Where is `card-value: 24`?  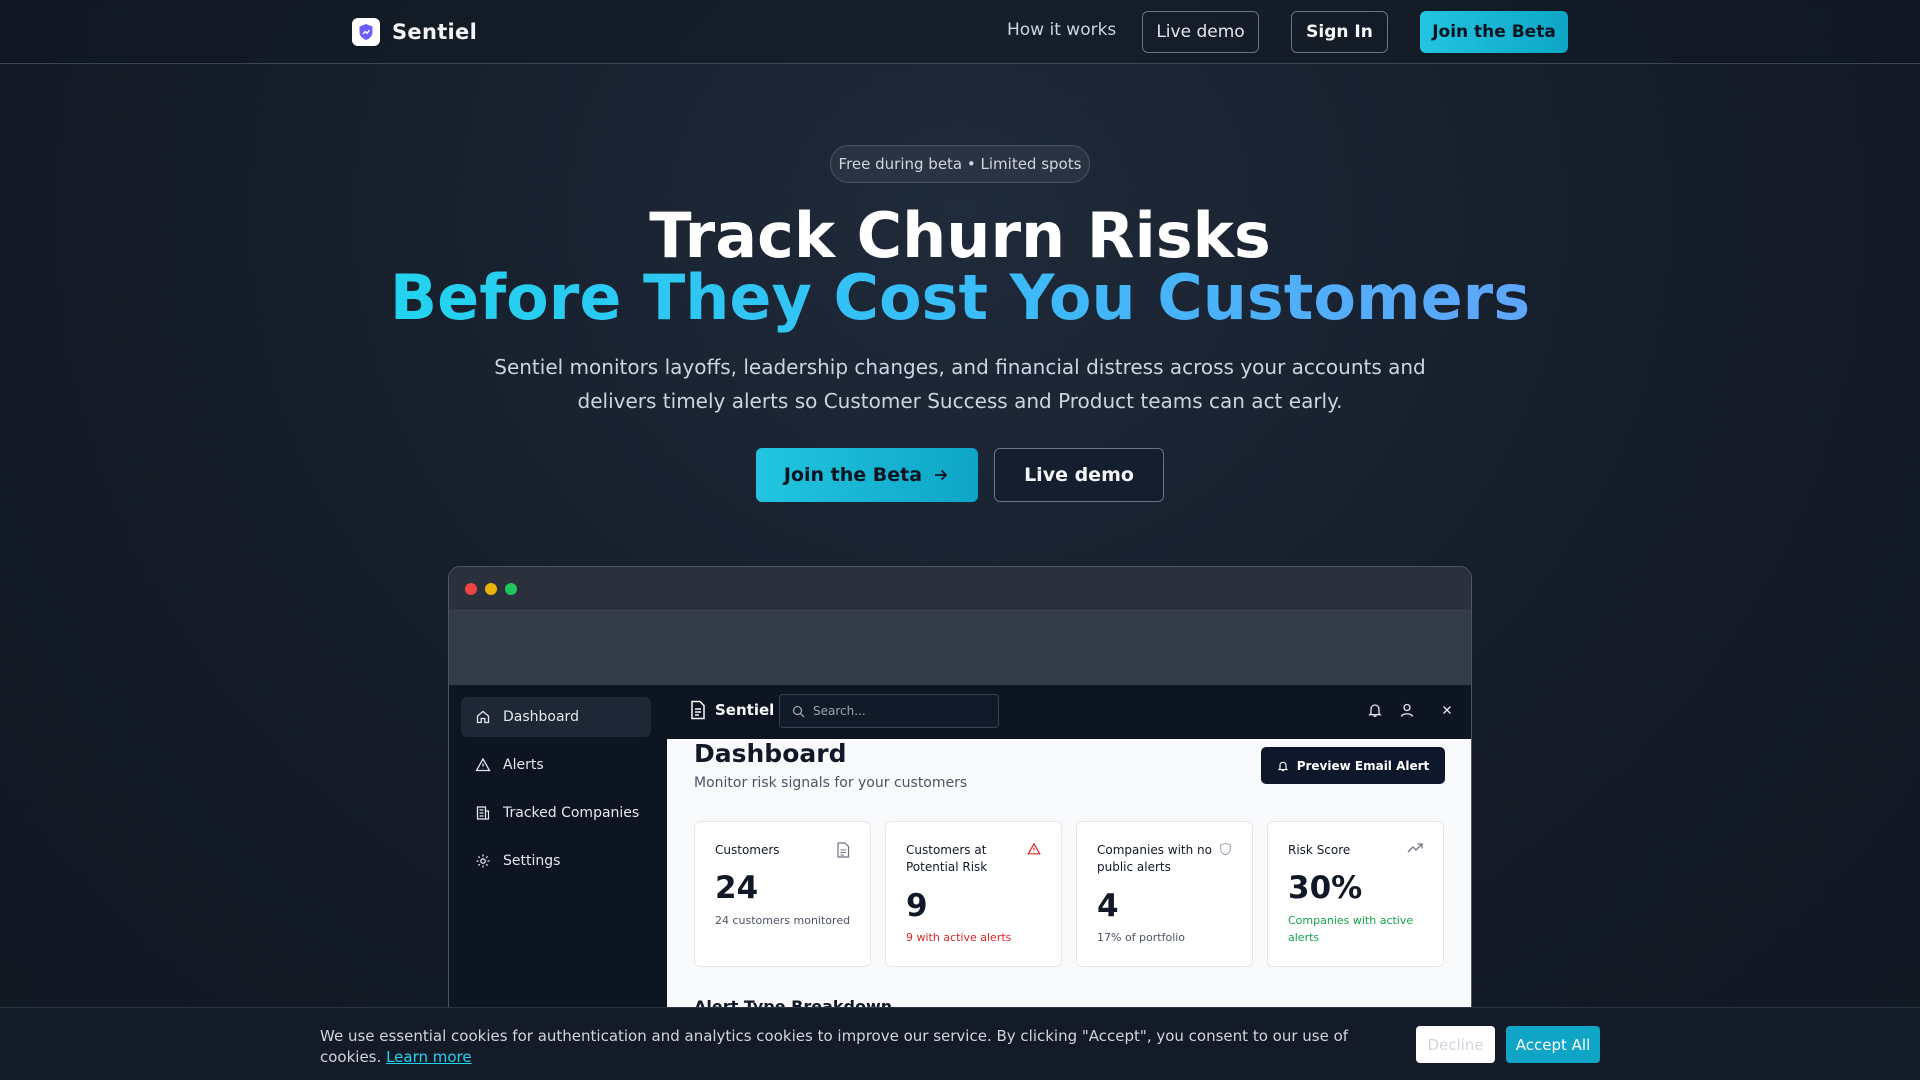
card-value: 24 is located at coordinates (737, 888).